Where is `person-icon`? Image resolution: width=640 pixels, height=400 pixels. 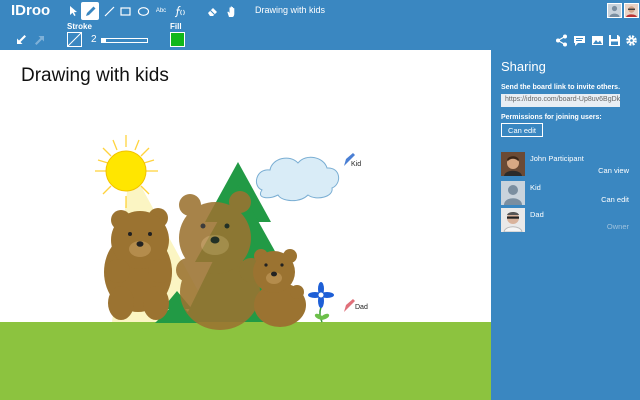 person-icon is located at coordinates (614, 11).